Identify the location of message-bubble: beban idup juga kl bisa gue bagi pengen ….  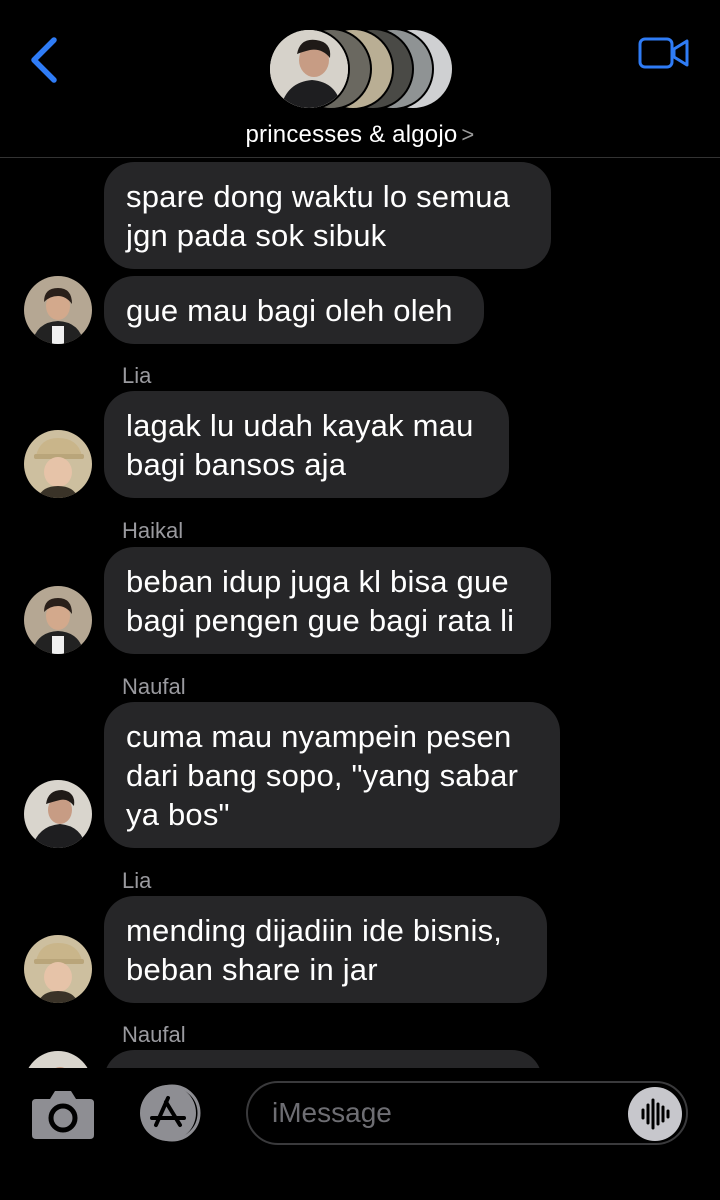
(327, 600).